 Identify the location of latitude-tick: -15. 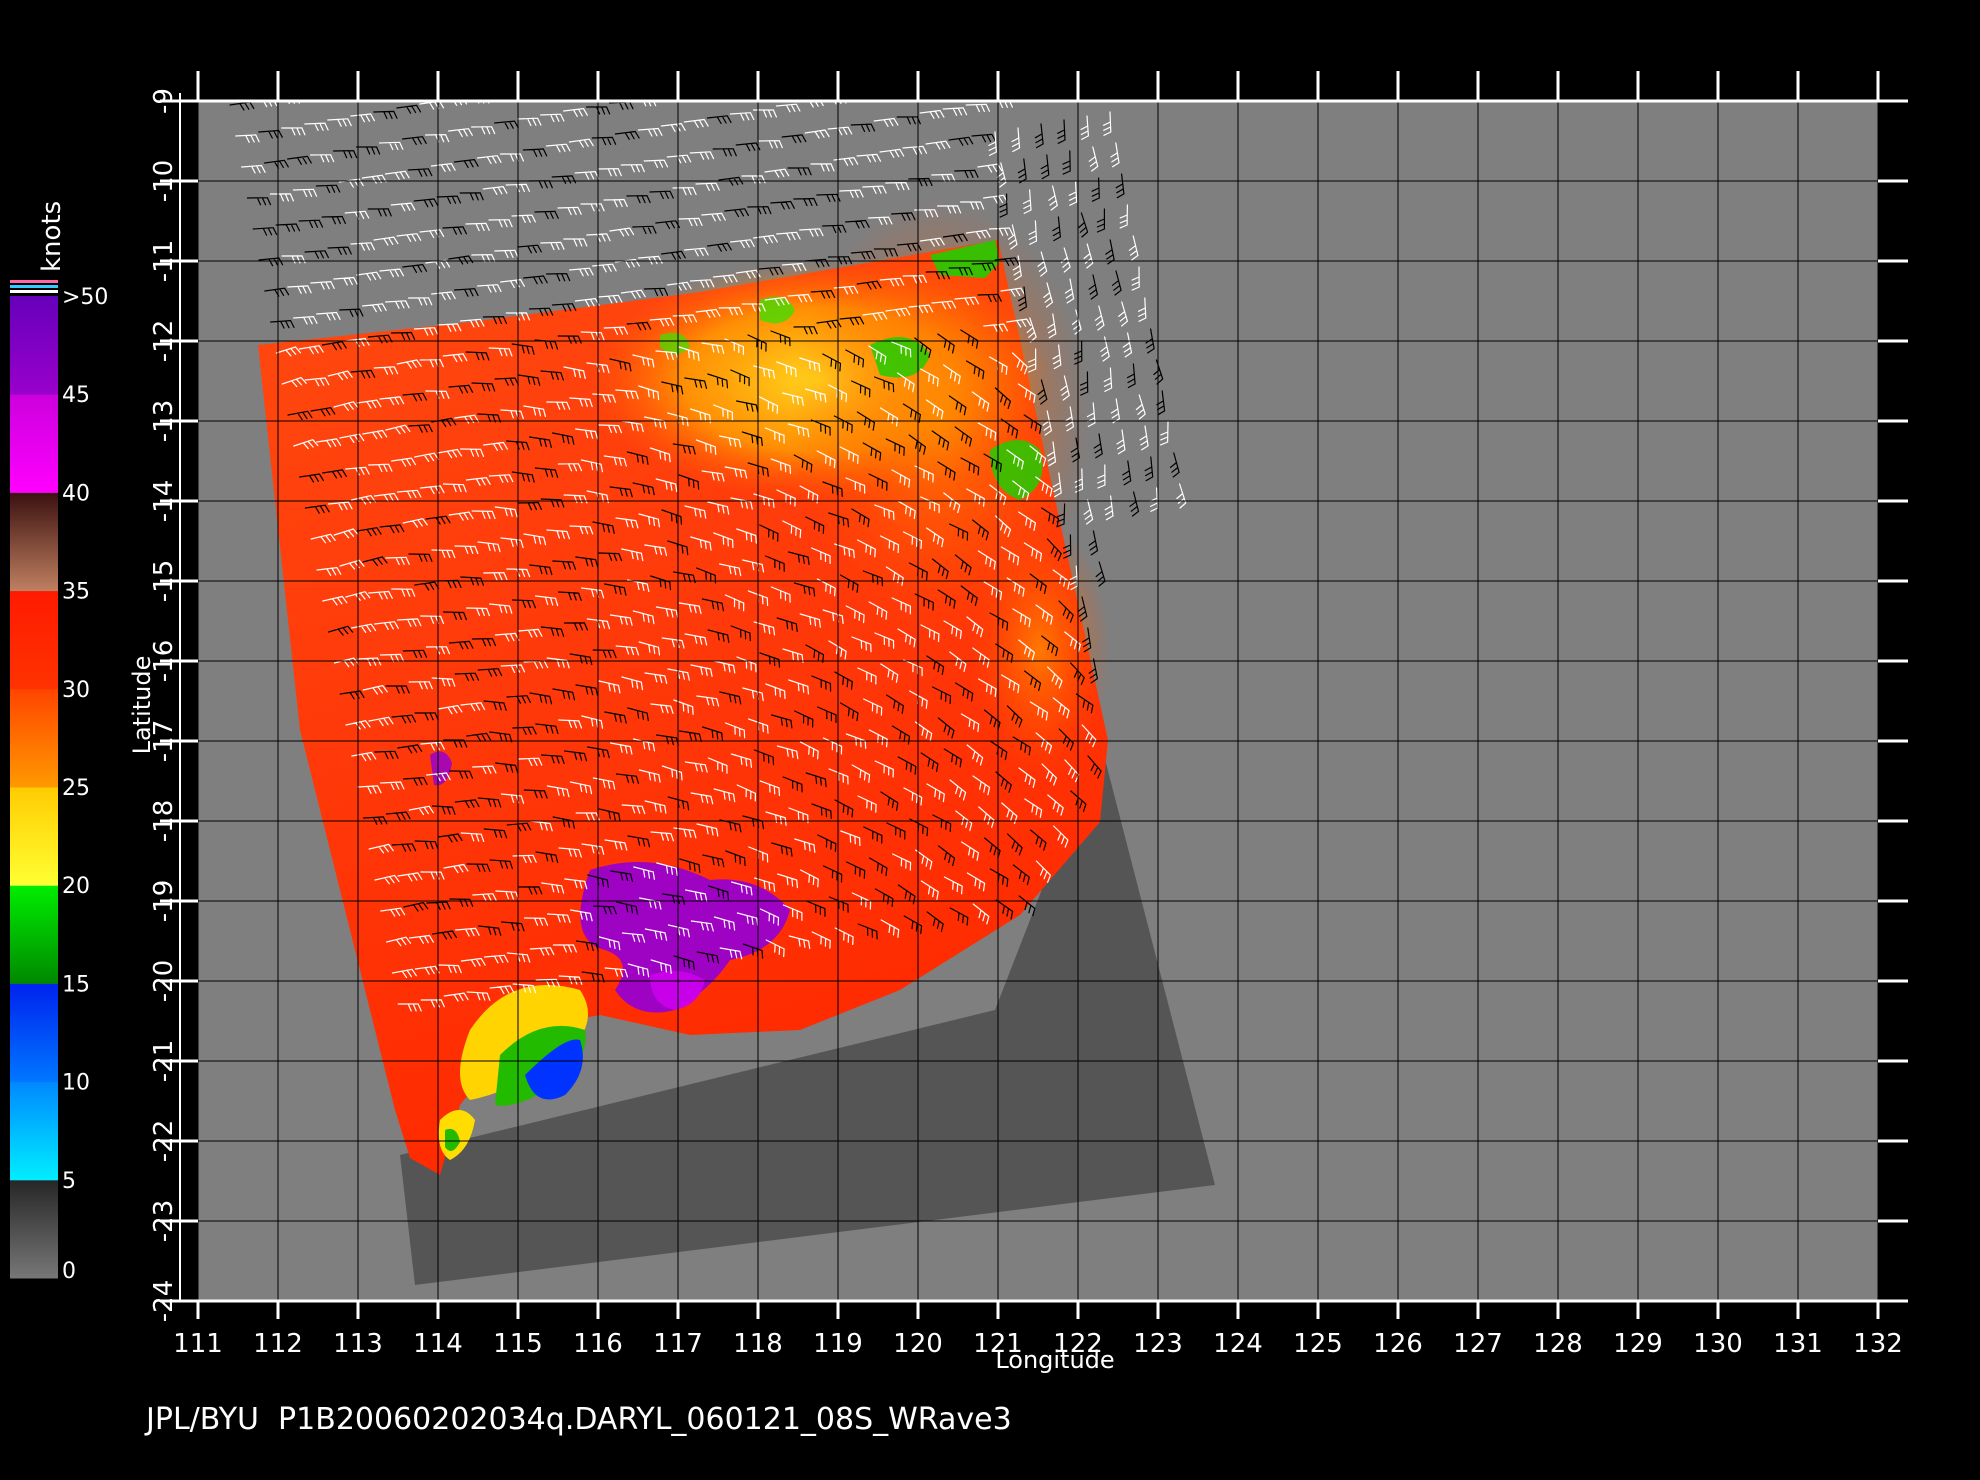
(164, 581).